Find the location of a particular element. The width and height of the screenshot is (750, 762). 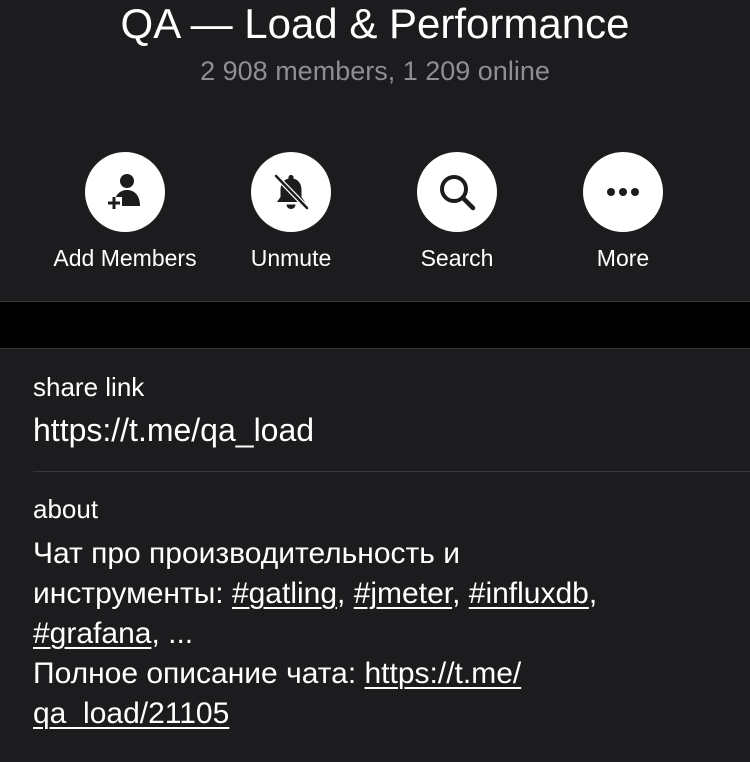

hashtag-influxdb: #influxdb is located at coordinates (529, 593).